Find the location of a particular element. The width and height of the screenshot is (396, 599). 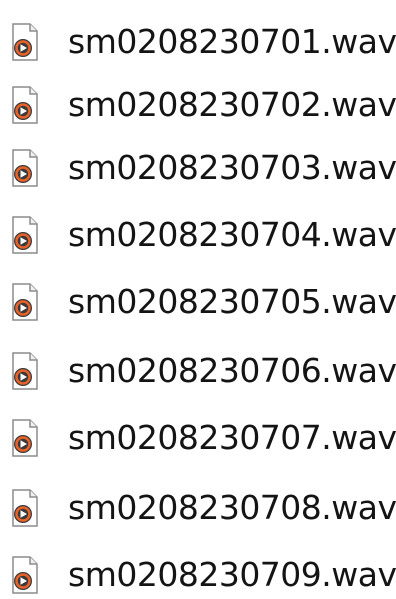

file-name: sm0208230703.wav is located at coordinates (232, 167).